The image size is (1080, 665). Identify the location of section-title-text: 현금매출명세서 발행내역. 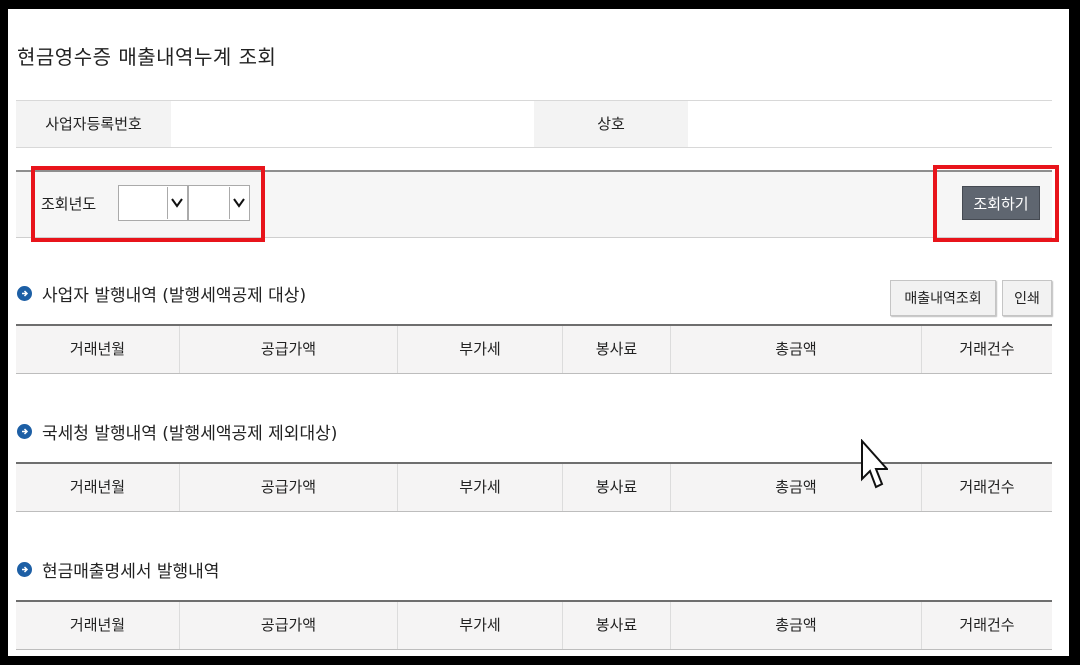
(131, 572).